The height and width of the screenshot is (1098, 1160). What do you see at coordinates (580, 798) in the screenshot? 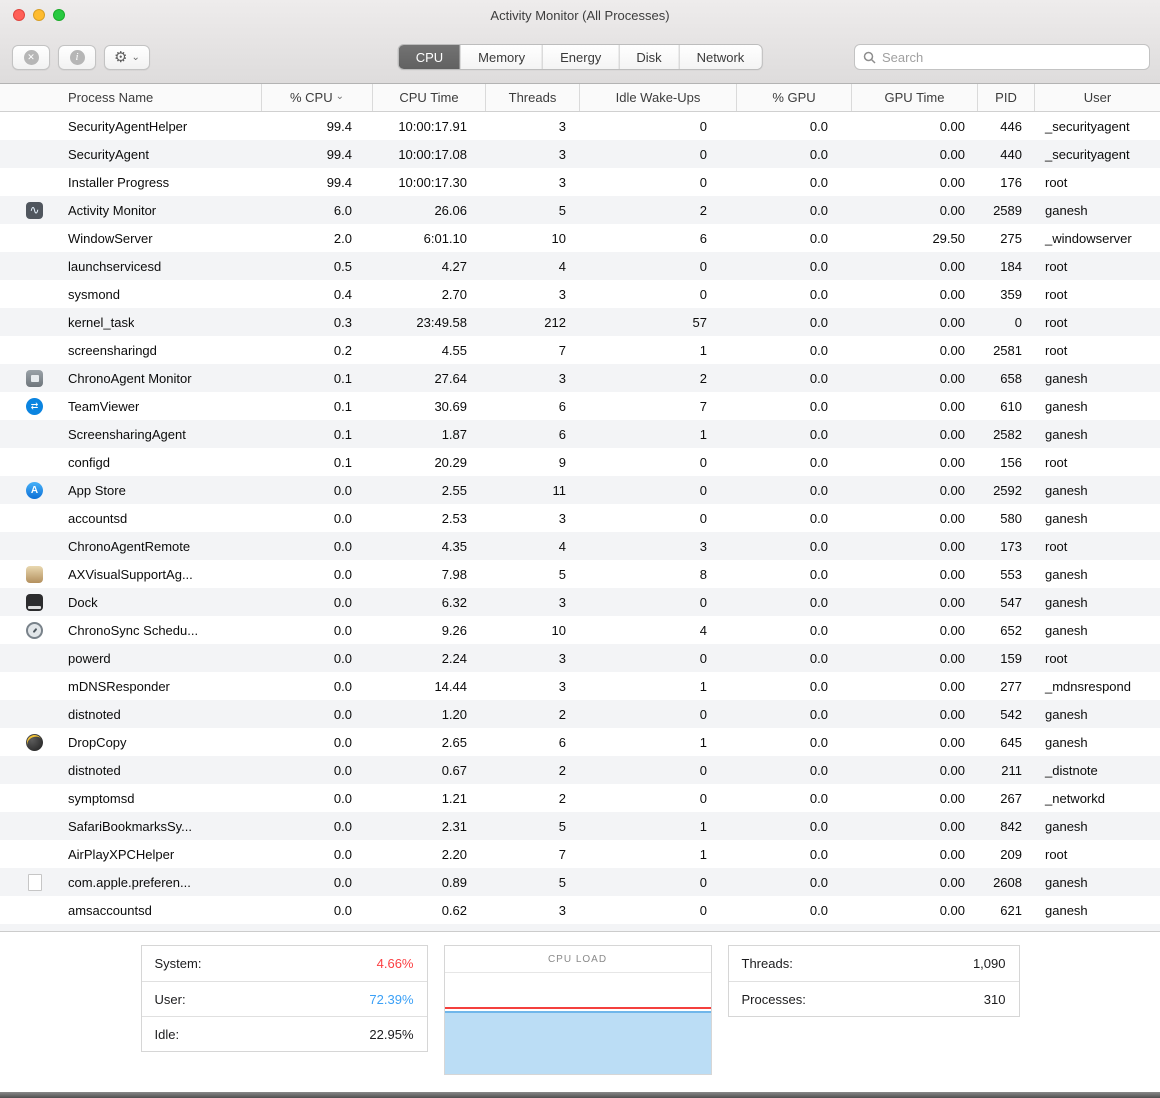
I see `table-row: symptomsd 0.0 1.21 2 0 0.0 0.00 267 _networkd` at bounding box center [580, 798].